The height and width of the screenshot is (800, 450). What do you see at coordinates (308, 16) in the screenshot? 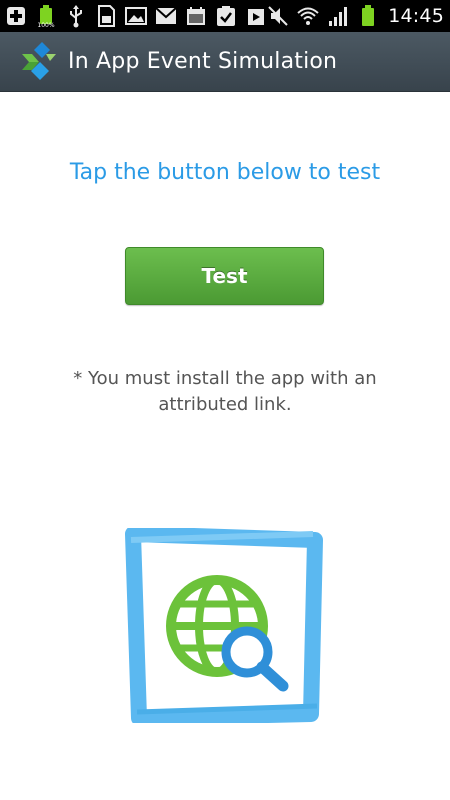
I see `wifi-icon` at bounding box center [308, 16].